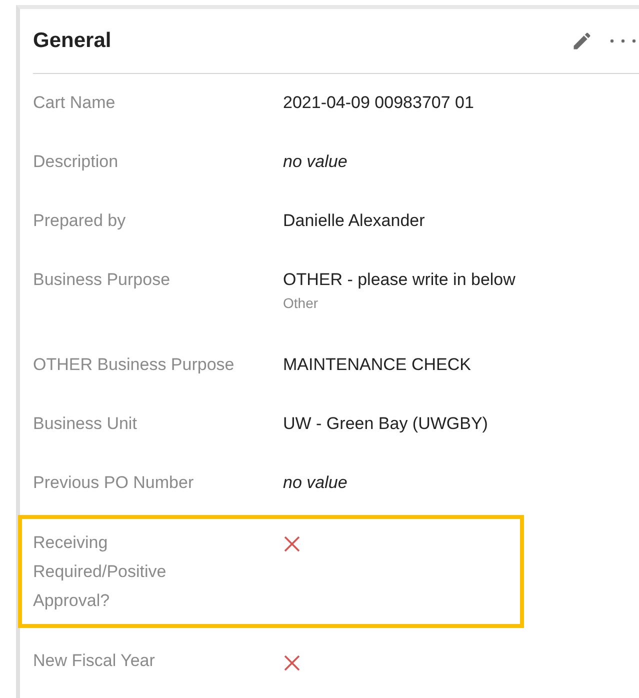  Describe the element at coordinates (85, 423) in the screenshot. I see `field-label: Business Unit` at that location.